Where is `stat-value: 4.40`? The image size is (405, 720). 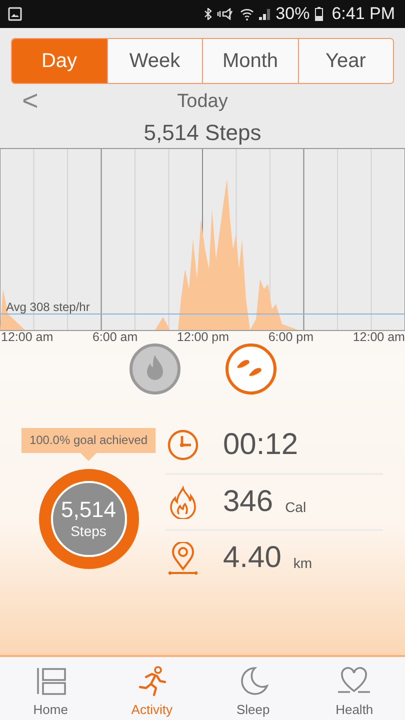
stat-value: 4.40 is located at coordinates (252, 558).